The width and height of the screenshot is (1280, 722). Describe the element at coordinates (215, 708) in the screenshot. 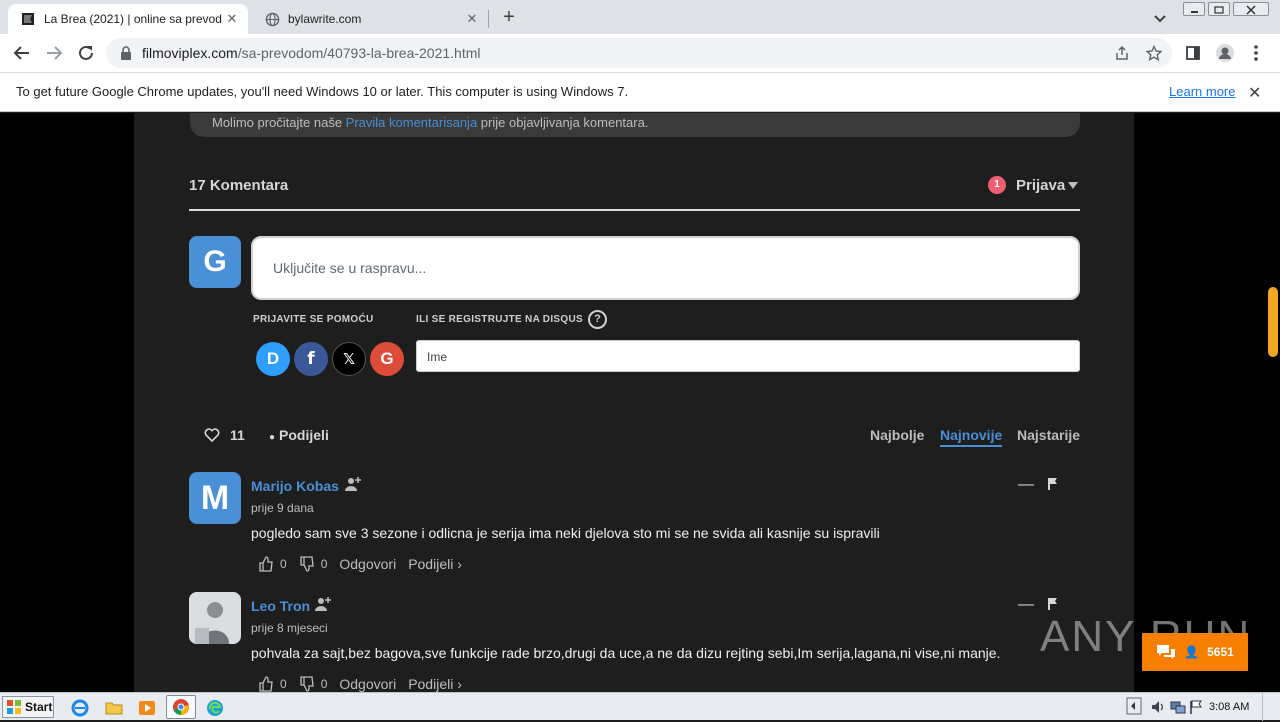

I see `edge-icon` at that location.